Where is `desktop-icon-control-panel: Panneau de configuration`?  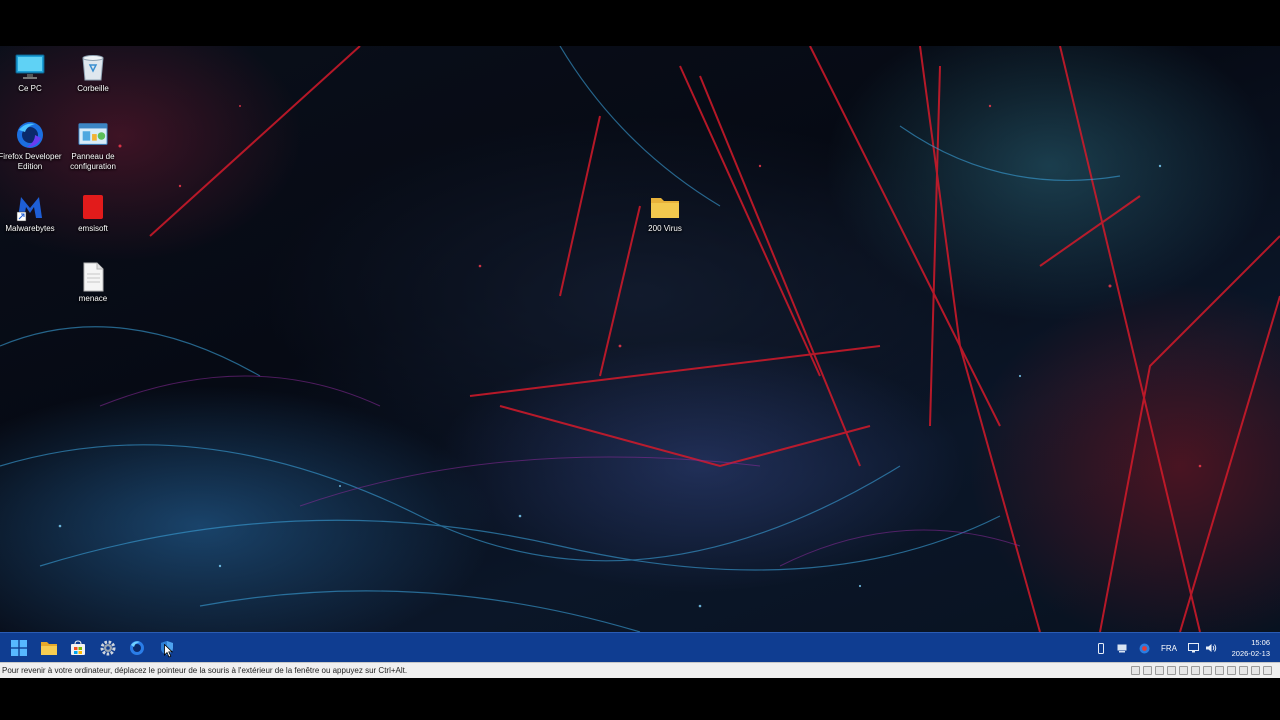 desktop-icon-control-panel: Panneau de configuration is located at coordinates (93, 146).